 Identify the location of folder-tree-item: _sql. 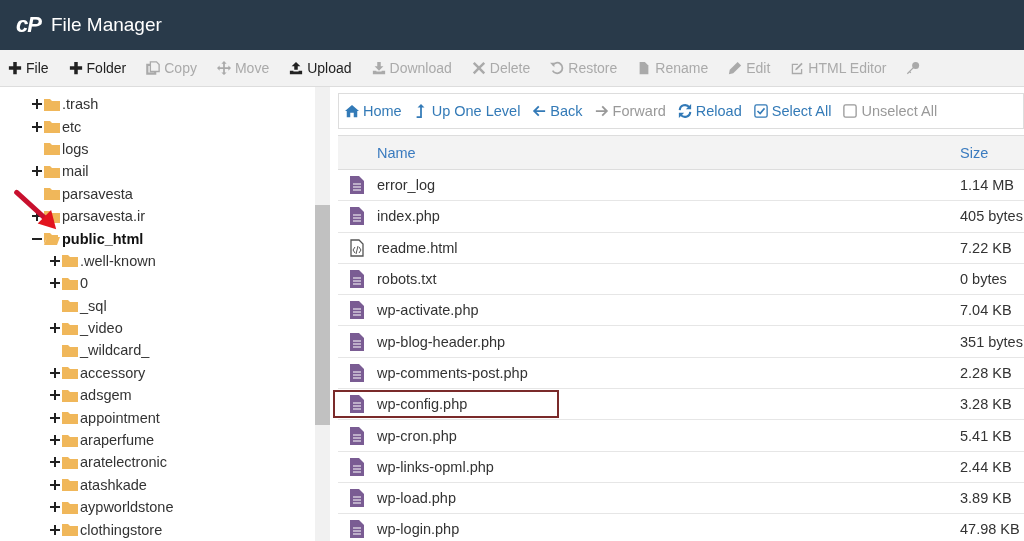
(157, 305).